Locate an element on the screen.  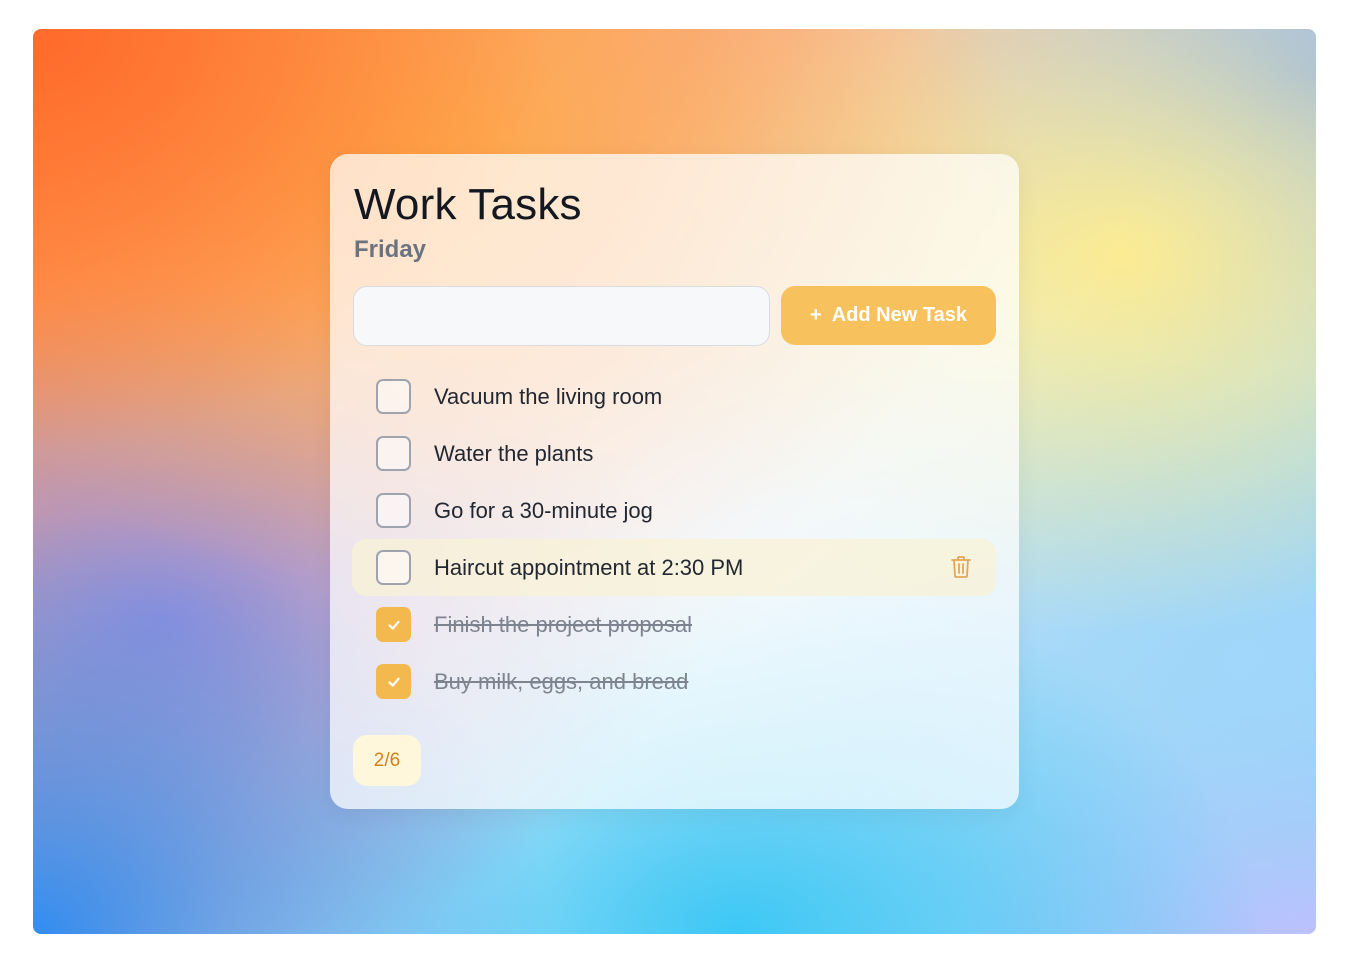
task-label: Buy milk, eggs, and bread is located at coordinates (561, 681).